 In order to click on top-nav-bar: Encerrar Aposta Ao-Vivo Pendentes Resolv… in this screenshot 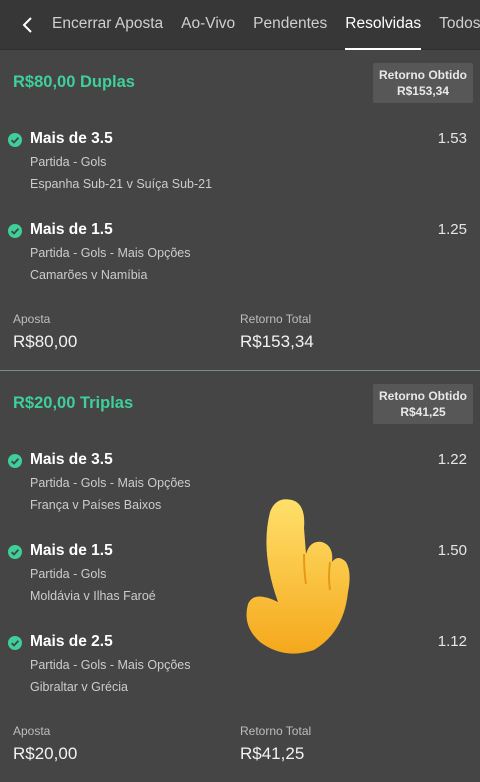, I will do `click(240, 25)`.